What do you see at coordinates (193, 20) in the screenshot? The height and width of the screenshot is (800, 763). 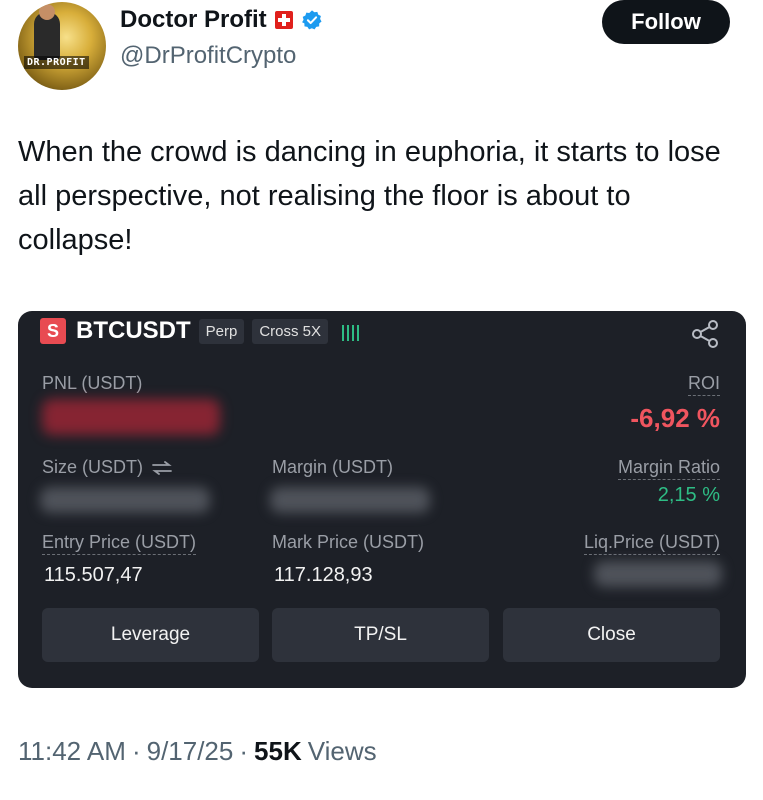 I see `author-display-name: Doctor Profit` at bounding box center [193, 20].